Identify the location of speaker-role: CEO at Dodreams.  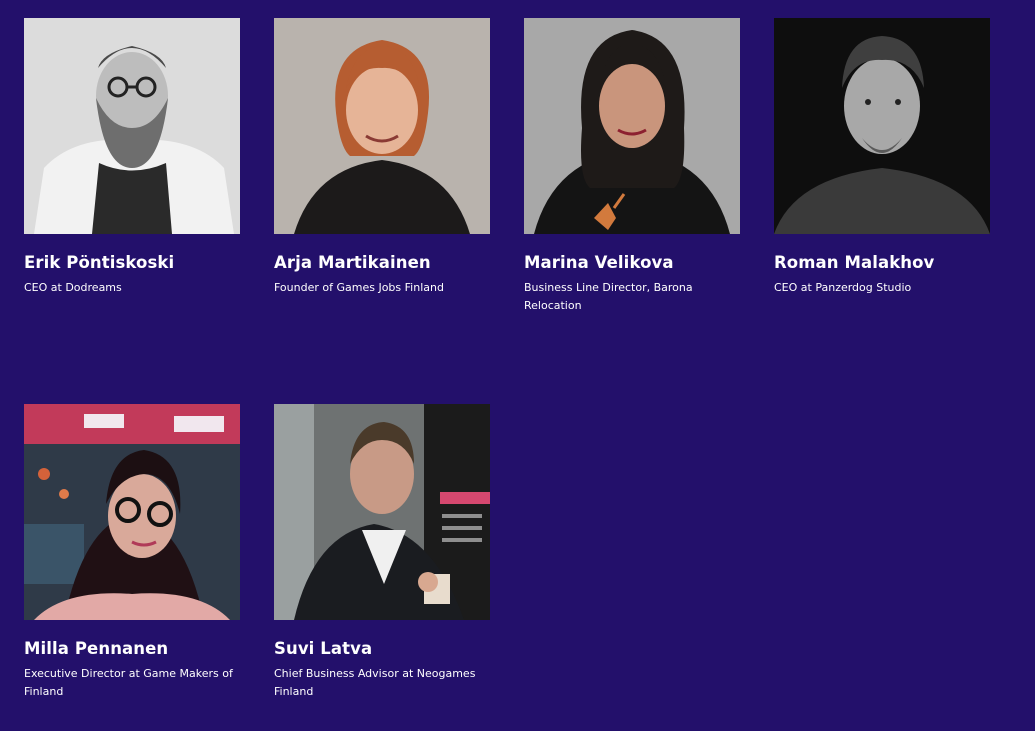
(73, 287).